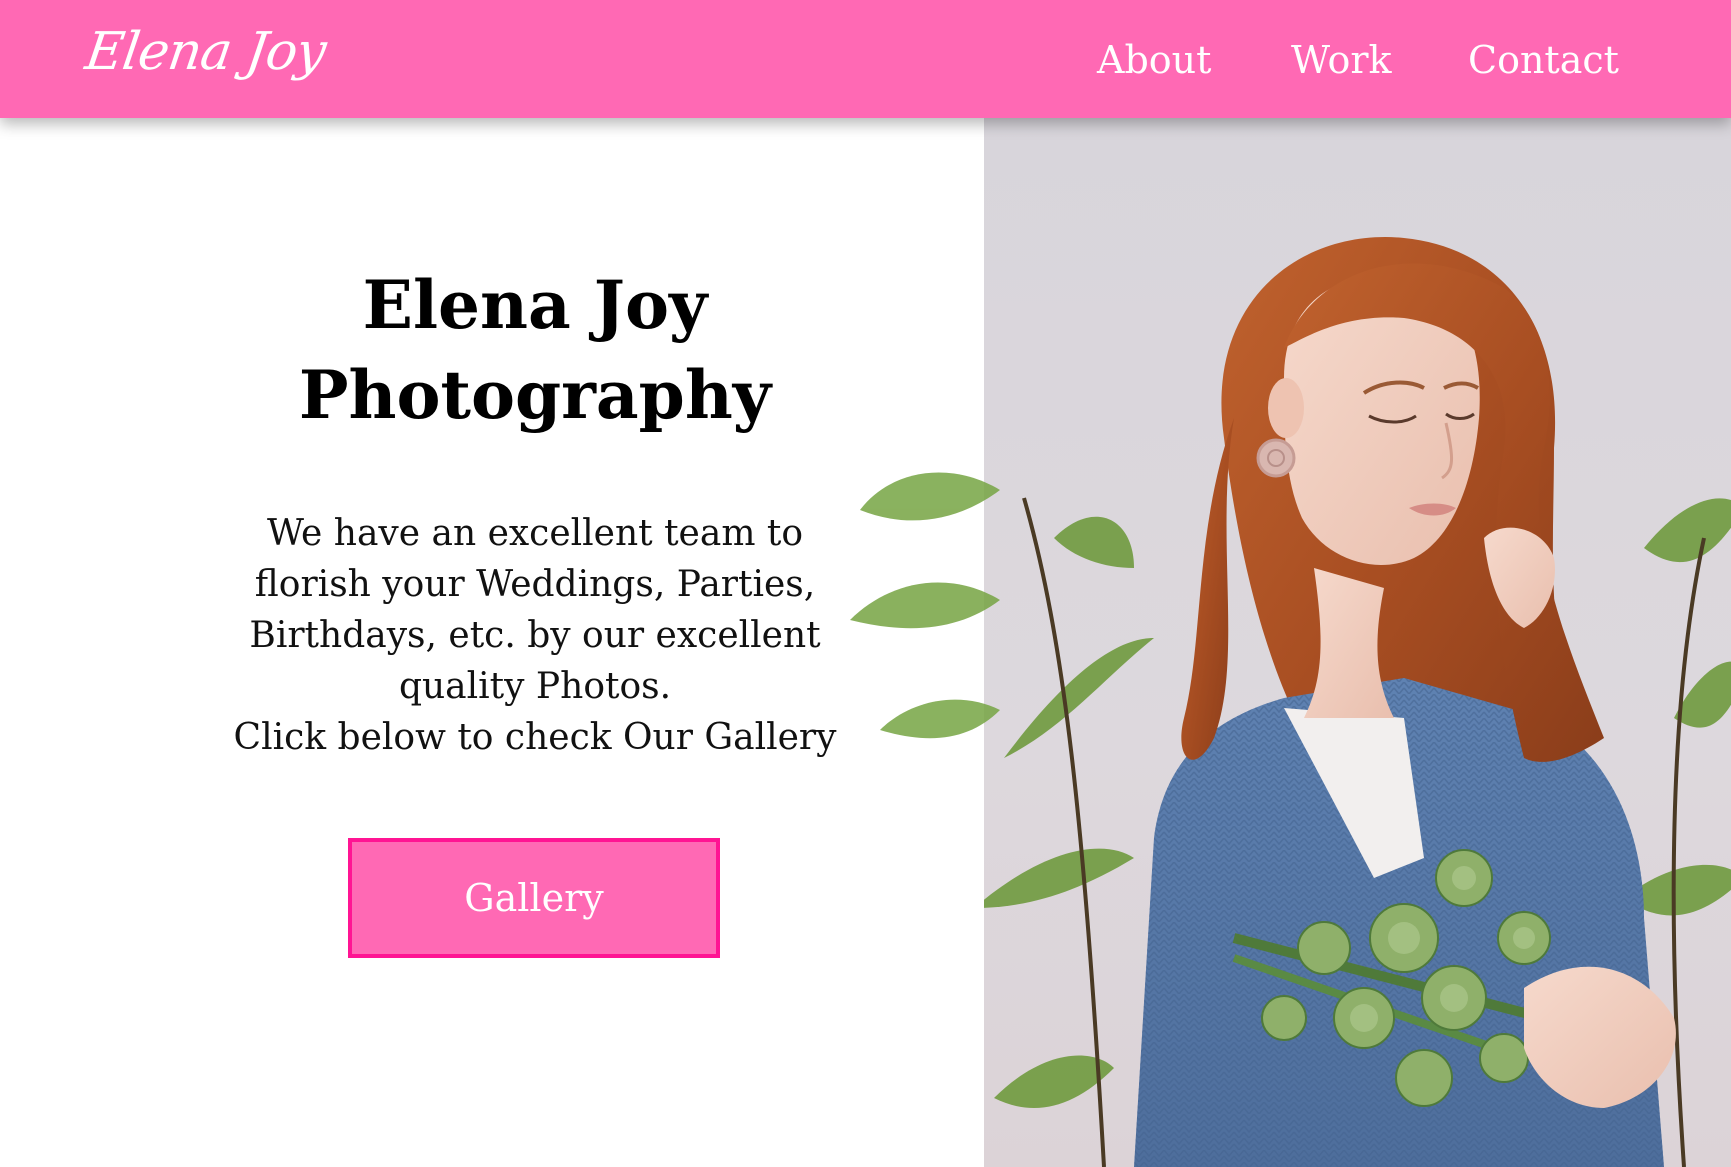  Describe the element at coordinates (534, 898) in the screenshot. I see `gallery-button: Gallery` at that location.